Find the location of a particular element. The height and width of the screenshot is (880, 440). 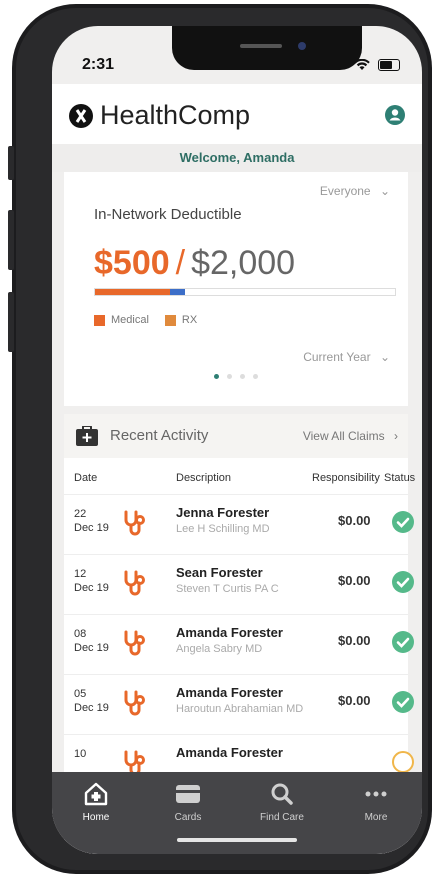

app-name: HealthComp is located at coordinates (175, 115).